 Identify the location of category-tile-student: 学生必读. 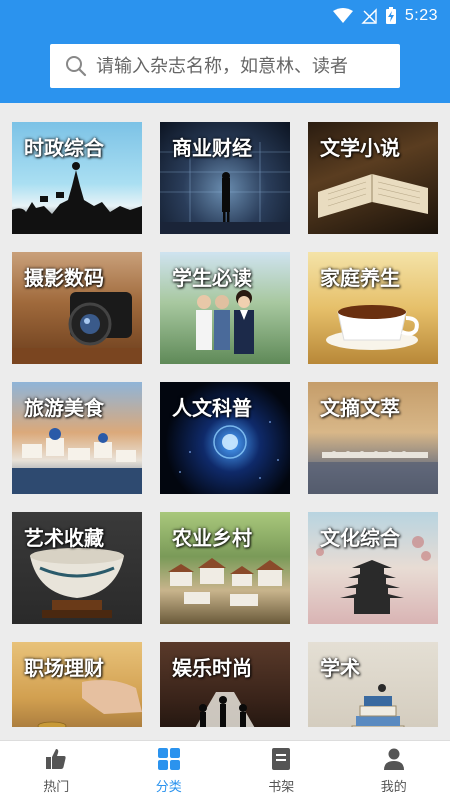
(225, 308).